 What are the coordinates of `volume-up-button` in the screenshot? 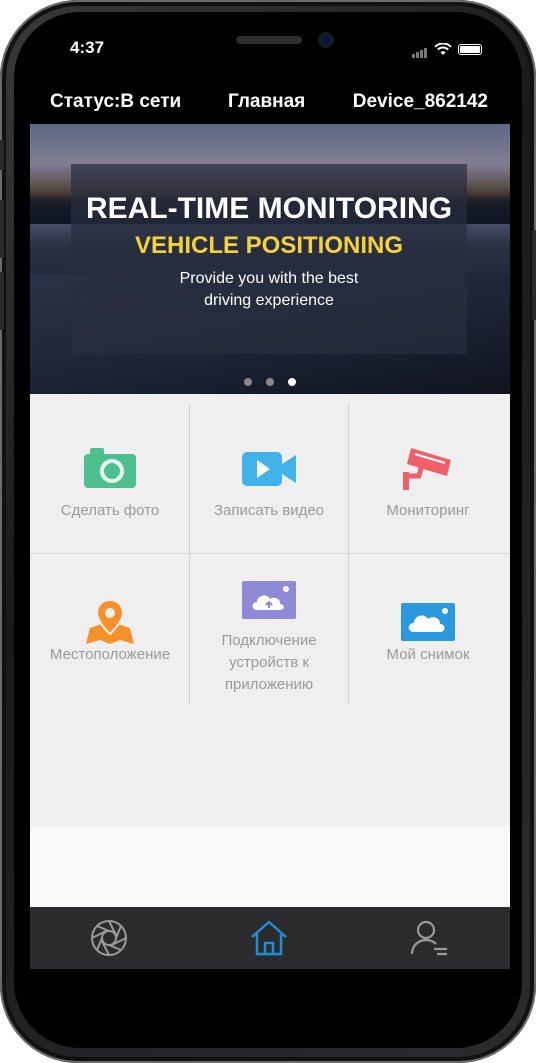 It's located at (2, 229).